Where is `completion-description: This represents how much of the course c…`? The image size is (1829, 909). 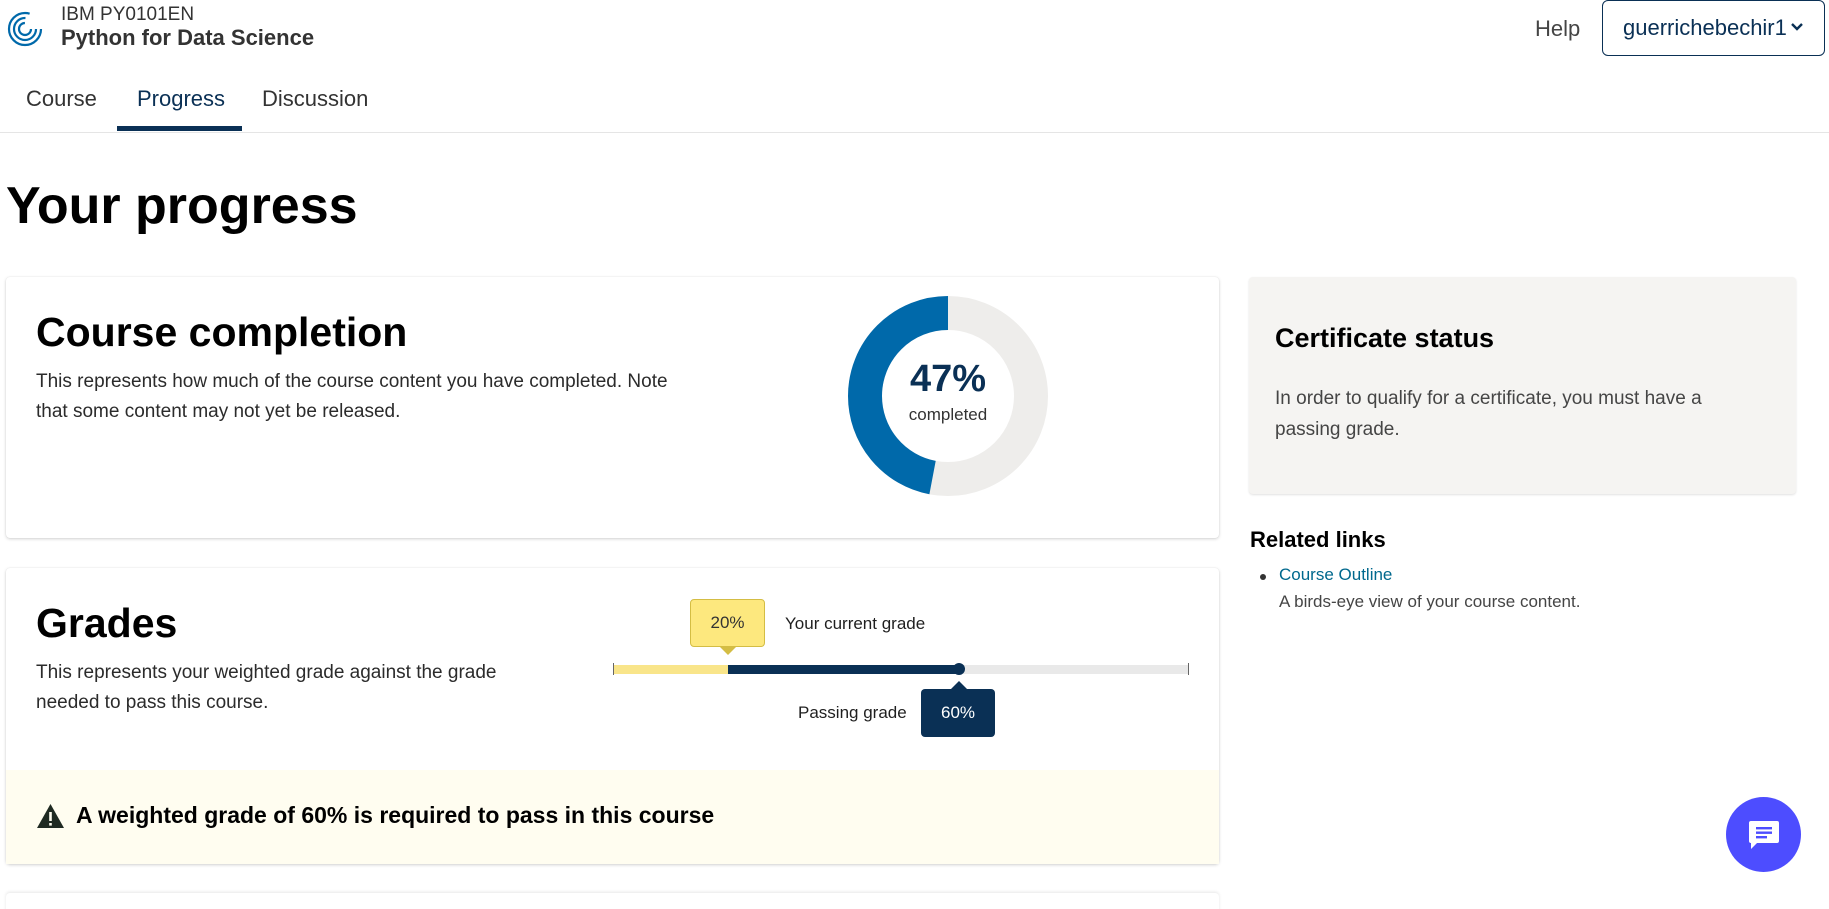 completion-description: This represents how much of the course c… is located at coordinates (352, 396).